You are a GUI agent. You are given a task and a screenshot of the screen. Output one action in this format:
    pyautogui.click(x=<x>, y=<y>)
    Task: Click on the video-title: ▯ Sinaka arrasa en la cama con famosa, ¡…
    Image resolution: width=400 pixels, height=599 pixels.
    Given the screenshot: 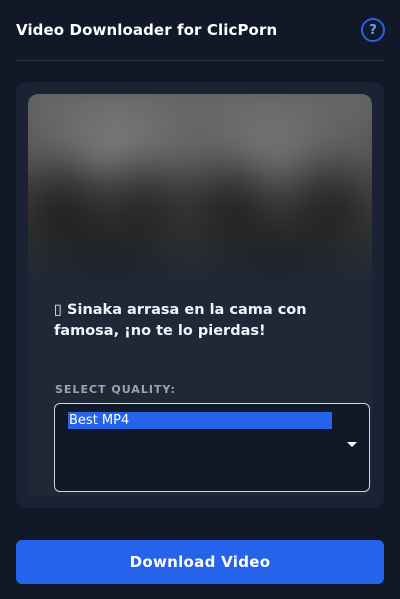 What is the action you would take?
    pyautogui.click(x=180, y=320)
    